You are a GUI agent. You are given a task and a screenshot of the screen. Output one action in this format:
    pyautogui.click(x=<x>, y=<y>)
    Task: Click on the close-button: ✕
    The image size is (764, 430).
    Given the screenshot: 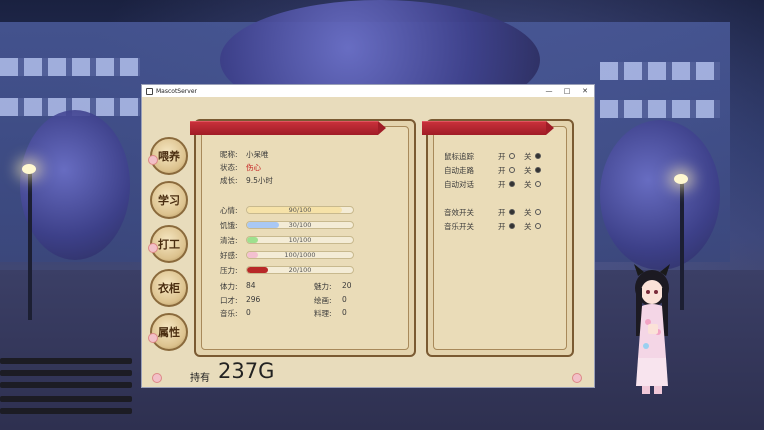 What is the action you would take?
    pyautogui.click(x=585, y=91)
    